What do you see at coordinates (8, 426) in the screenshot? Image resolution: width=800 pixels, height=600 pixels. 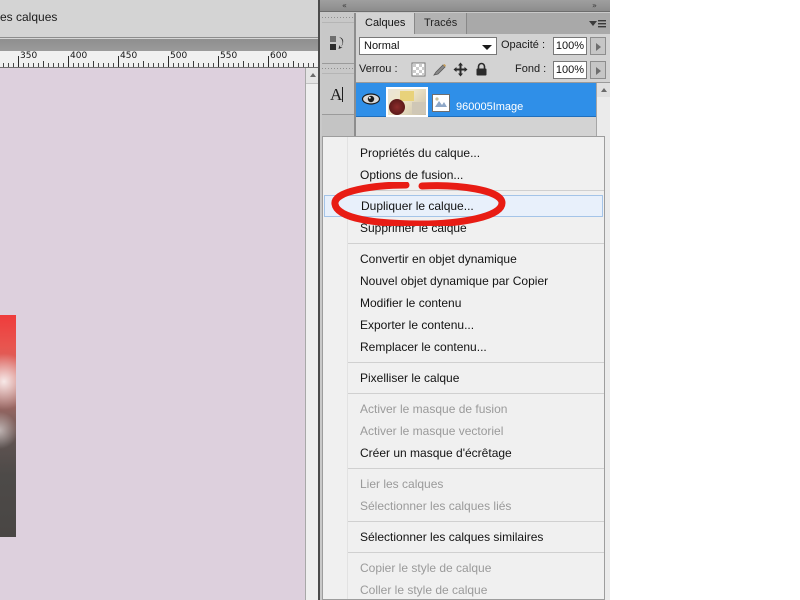 I see `canvas-image-layer` at bounding box center [8, 426].